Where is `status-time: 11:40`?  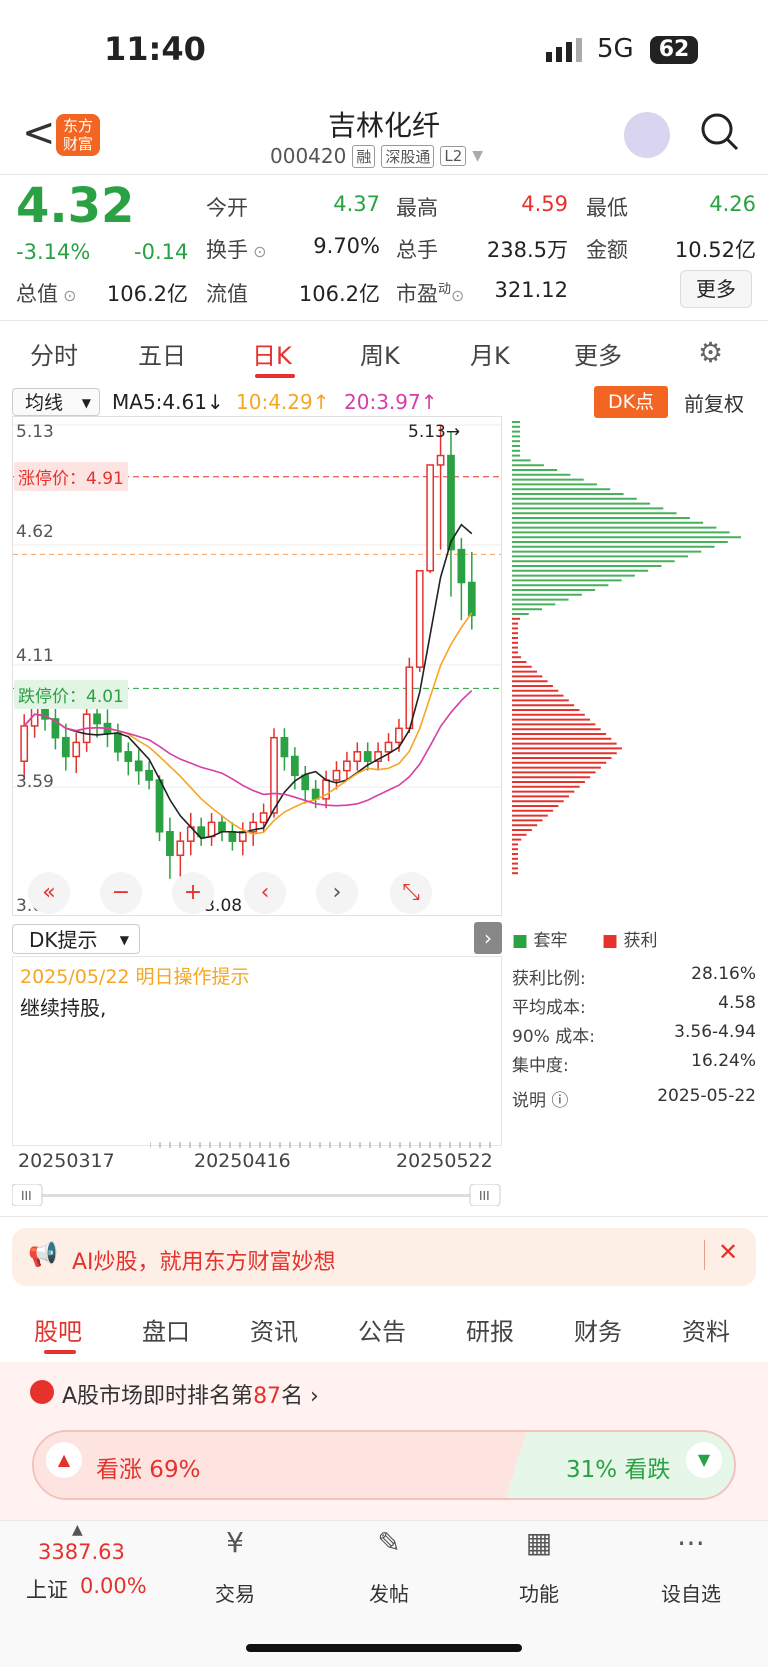 status-time: 11:40 is located at coordinates (155, 49).